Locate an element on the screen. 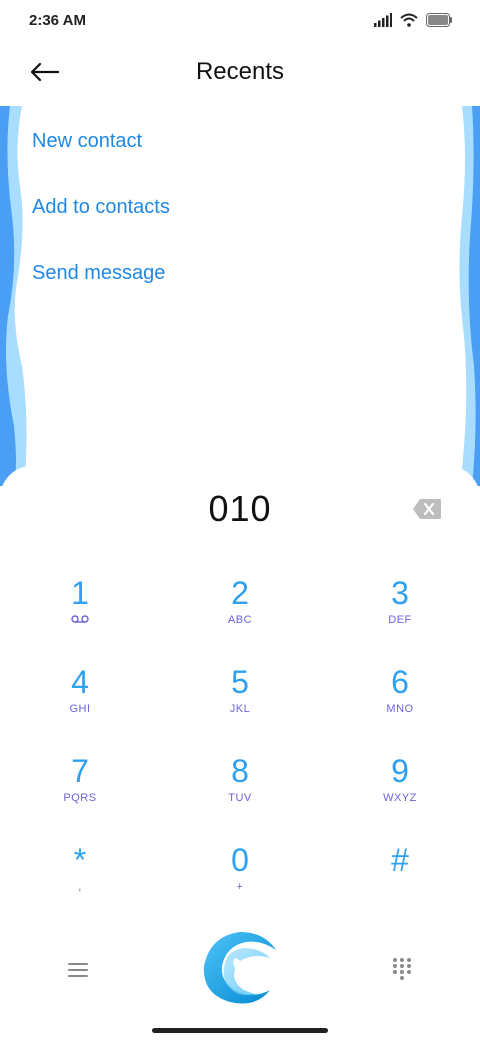 The width and height of the screenshot is (480, 1040). key-letters: GHI is located at coordinates (80, 709).